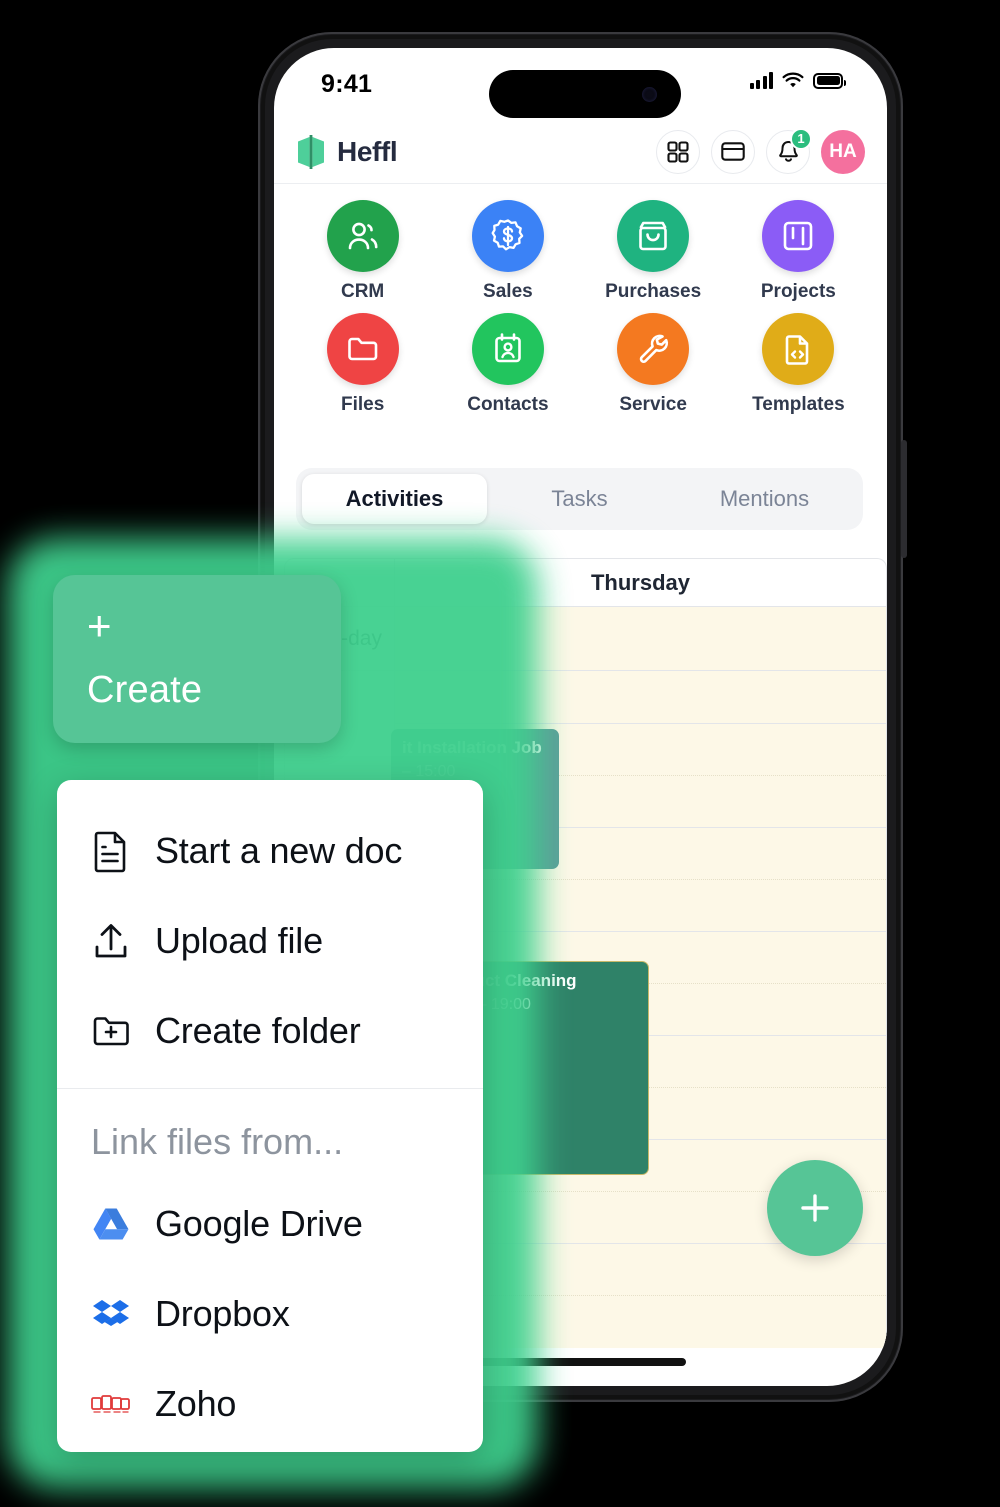 The width and height of the screenshot is (1000, 1507). Describe the element at coordinates (110, 1404) in the screenshot. I see `zoho-icon` at that location.